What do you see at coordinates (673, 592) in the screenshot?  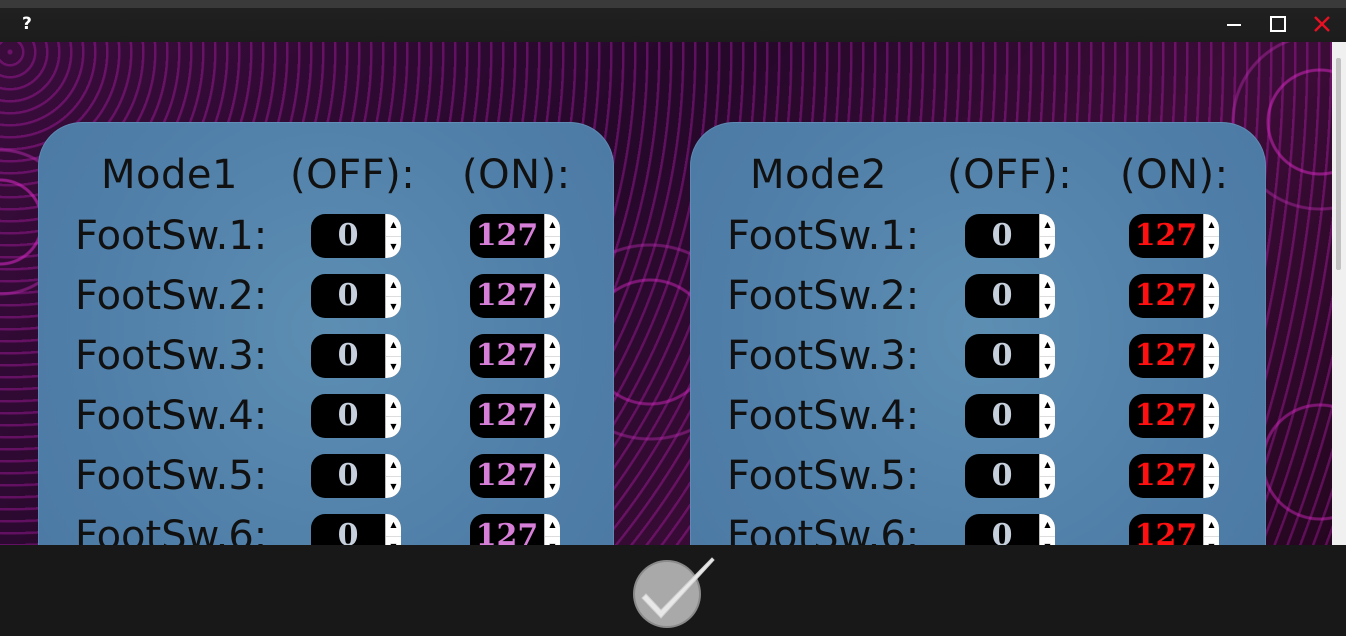 I see `checkmark-icon` at bounding box center [673, 592].